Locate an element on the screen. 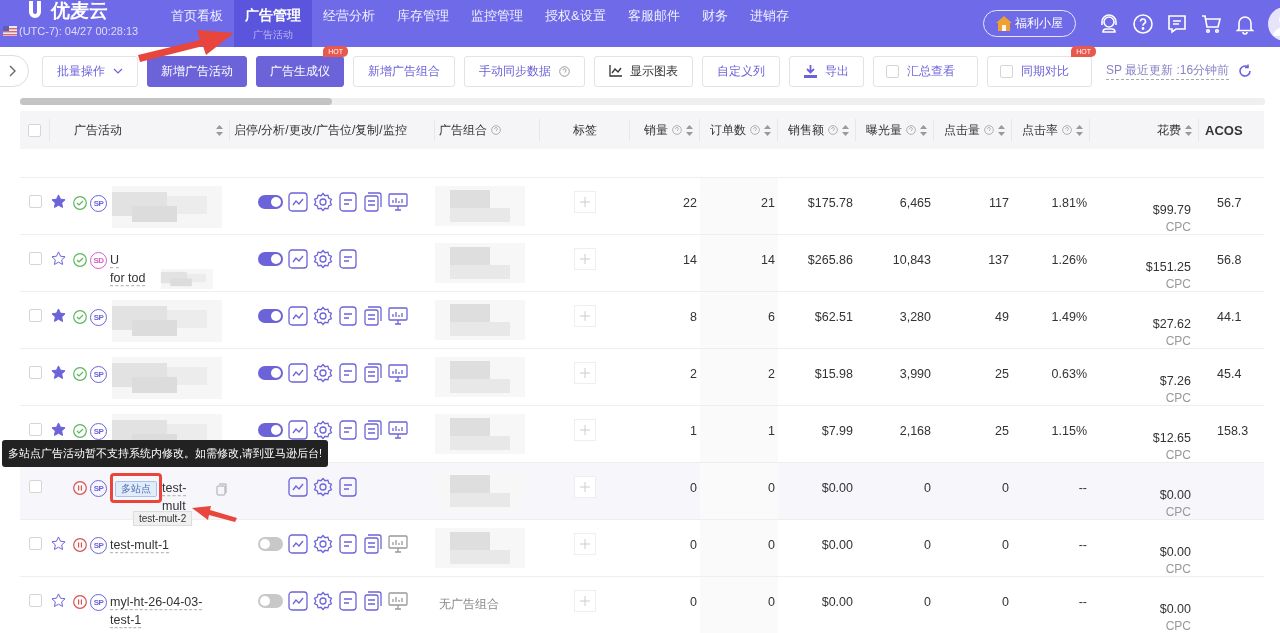 The width and height of the screenshot is (1280, 633). nav-tab: 首页看板 is located at coordinates (197, 23).